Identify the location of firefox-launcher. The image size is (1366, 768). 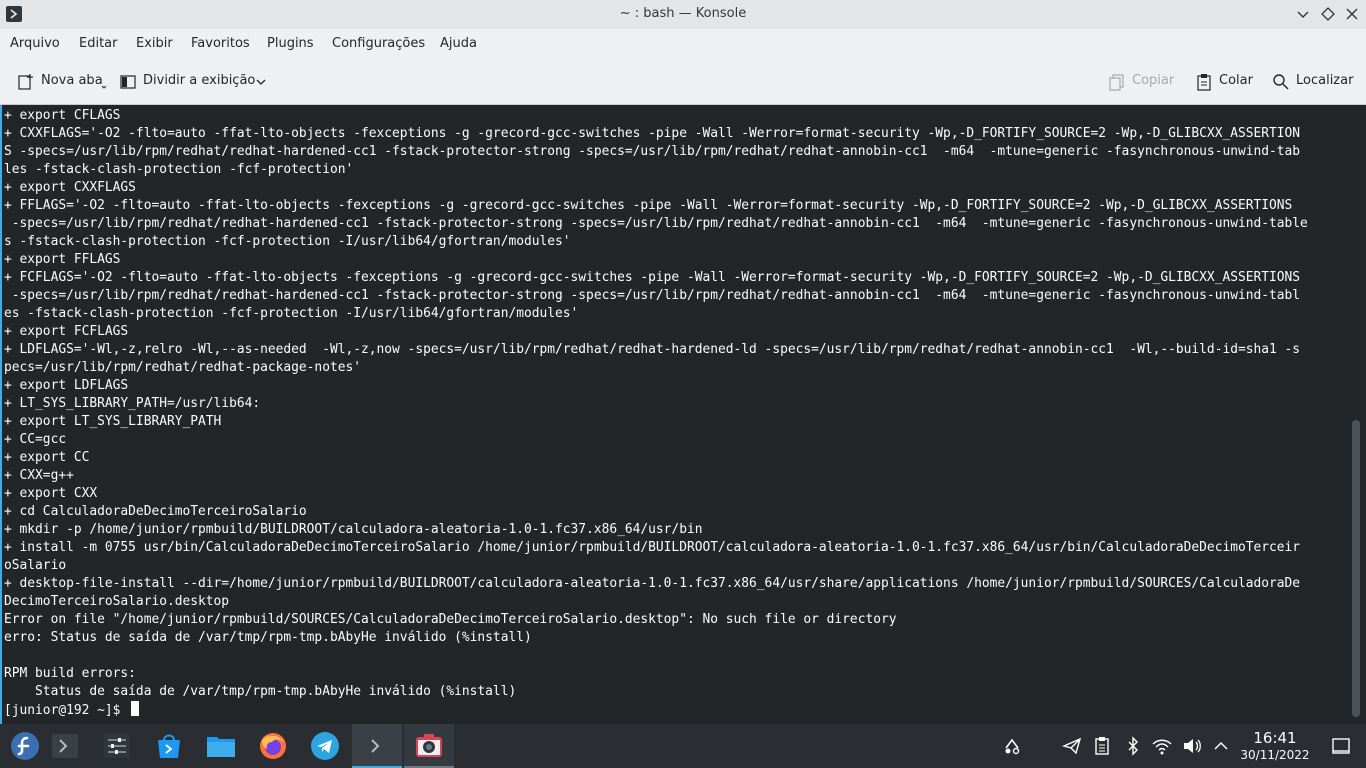
(273, 746).